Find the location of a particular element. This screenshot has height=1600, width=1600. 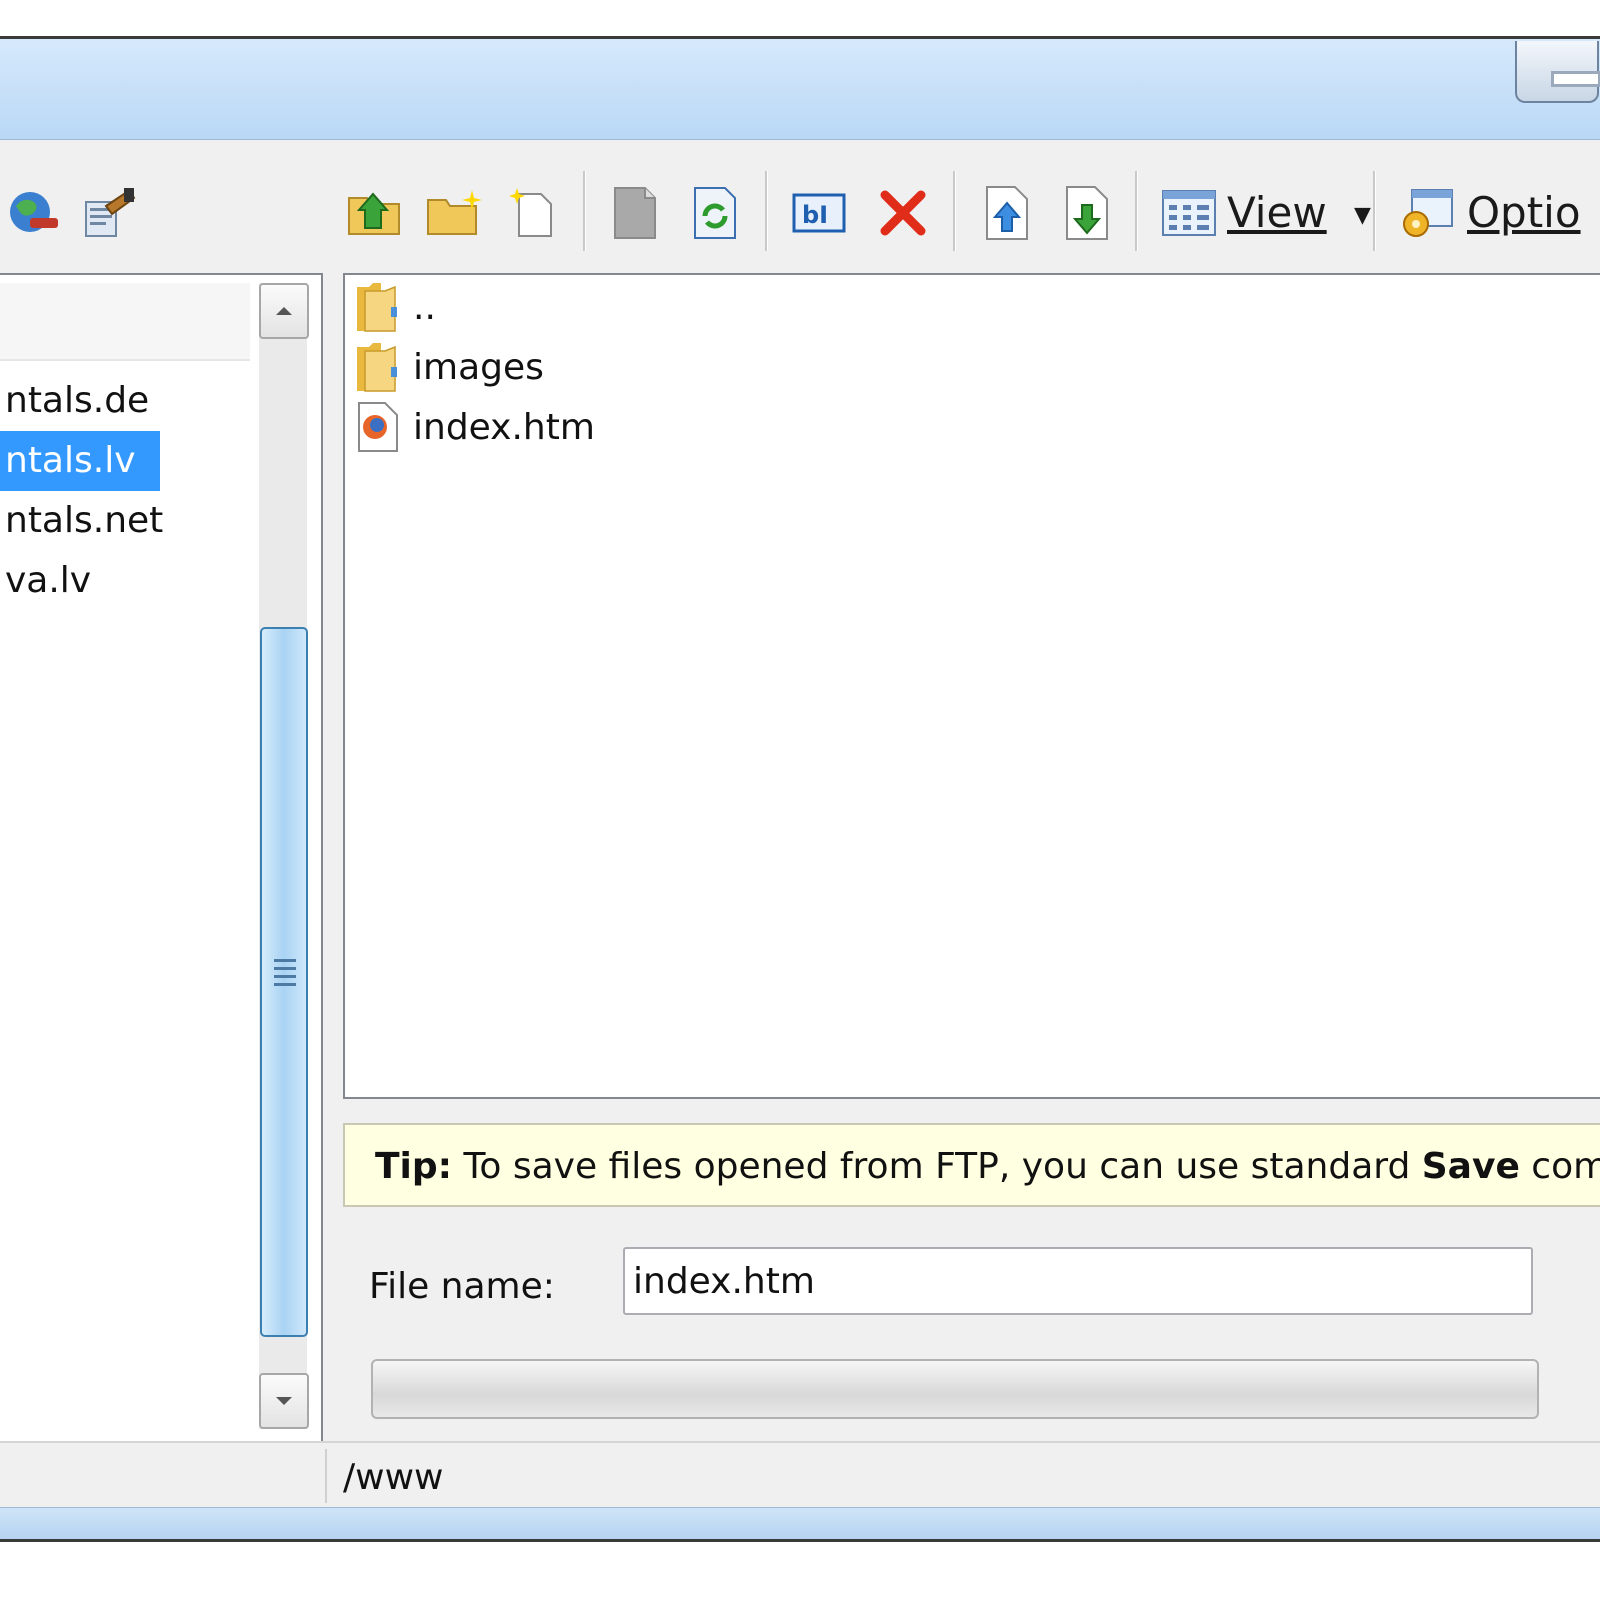

list-item: .. is located at coordinates (395, 307).